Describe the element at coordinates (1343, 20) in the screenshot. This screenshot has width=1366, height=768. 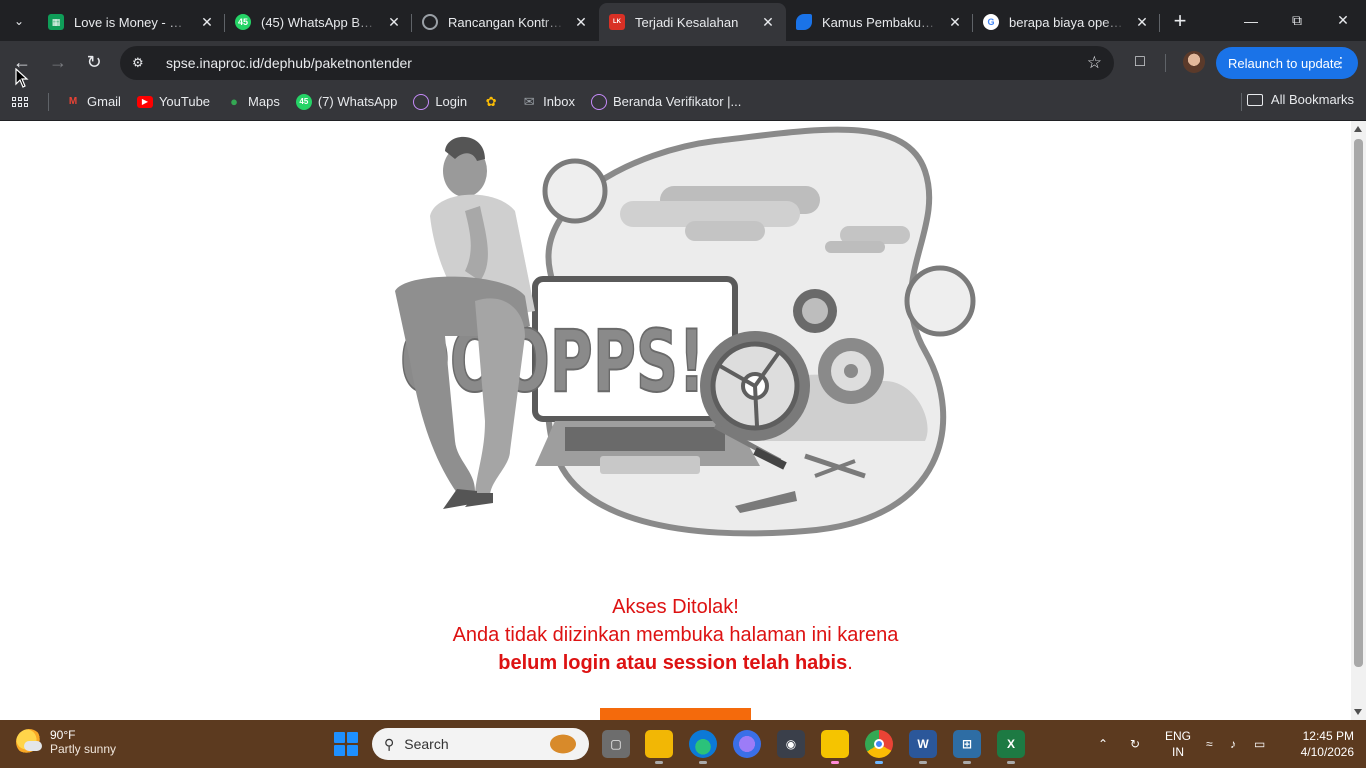
I see `close-window-button: ✕` at that location.